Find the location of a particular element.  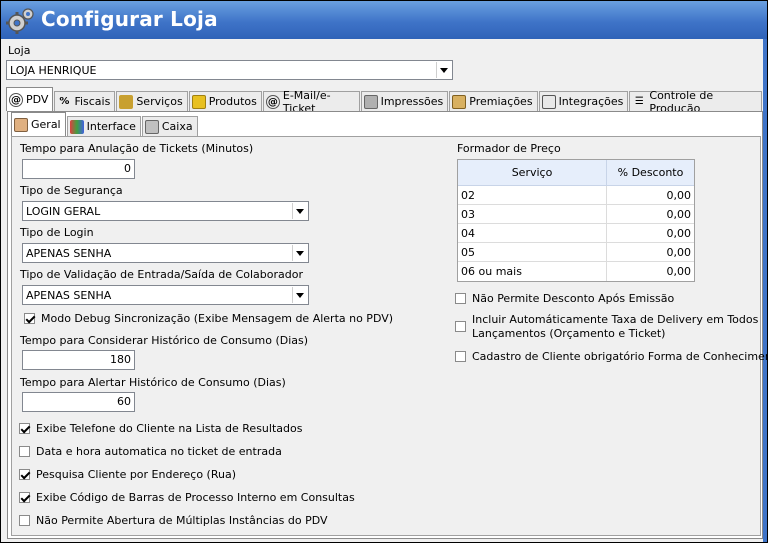

price-former-label: Formador de Preço is located at coordinates (509, 148).